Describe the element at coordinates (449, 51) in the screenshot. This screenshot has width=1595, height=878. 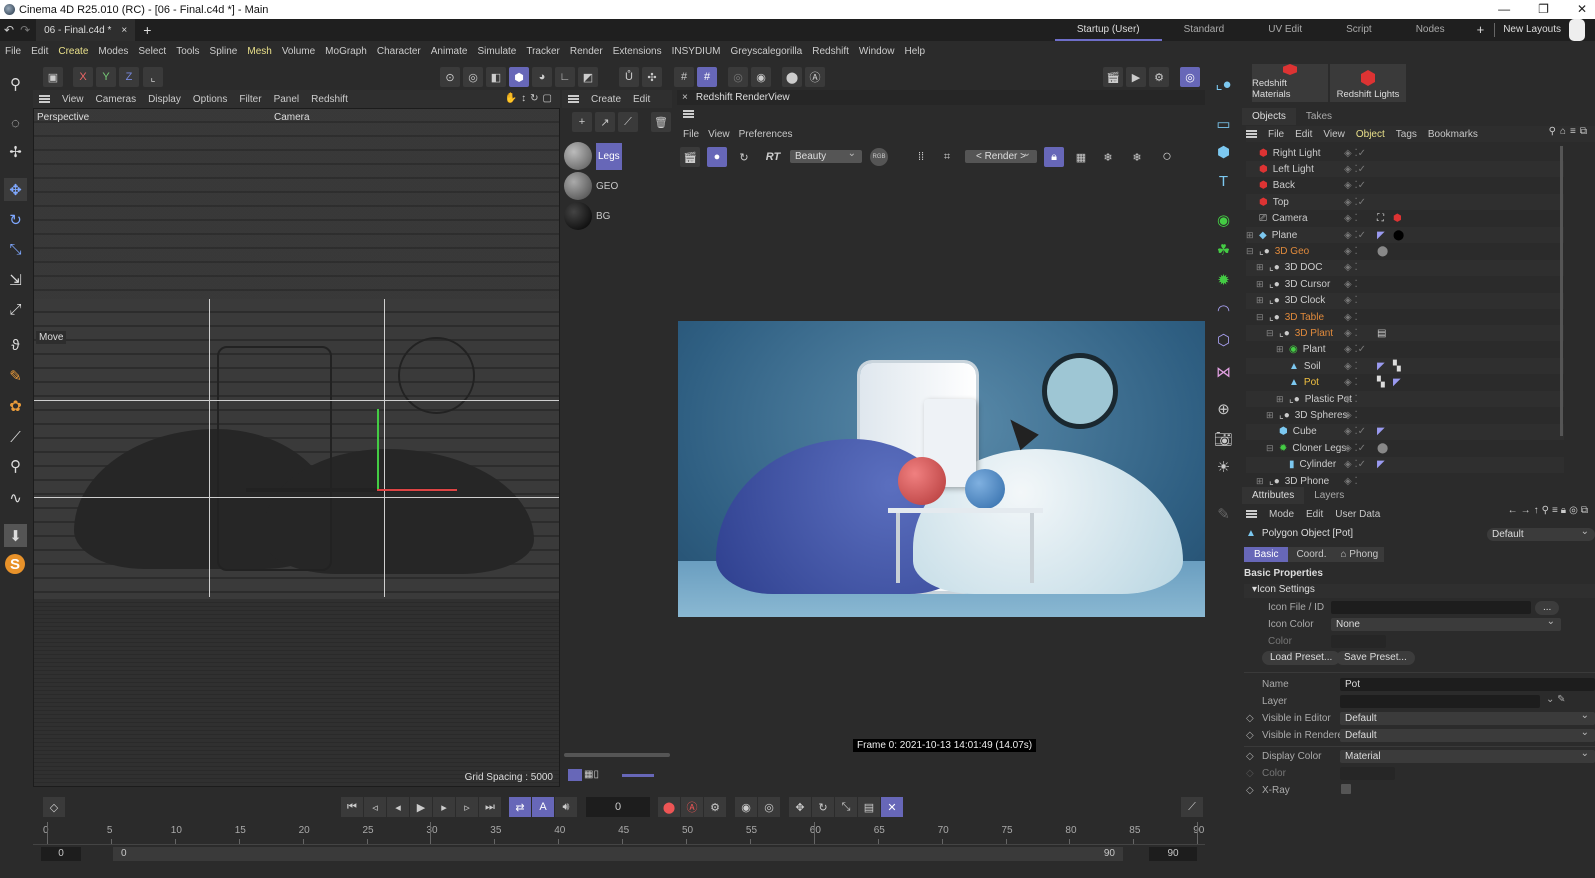
I see `menu-animate: Animate` at that location.